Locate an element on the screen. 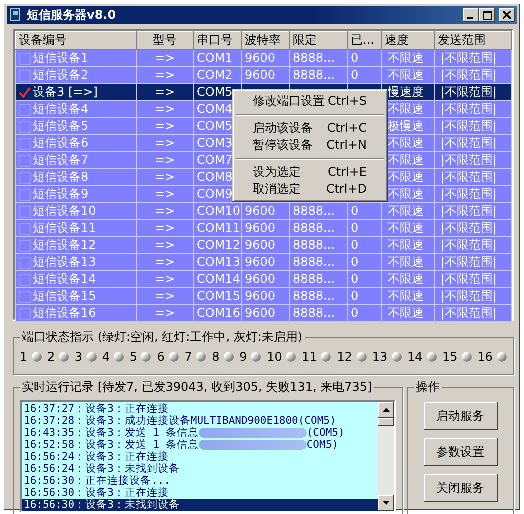 Image resolution: width=524 pixels, height=514 pixels. port-number: 2 is located at coordinates (51, 357).